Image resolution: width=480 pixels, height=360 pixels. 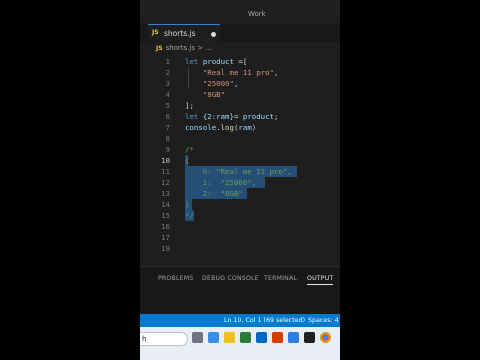 I want to click on code-text: }, so click(x=187, y=204).